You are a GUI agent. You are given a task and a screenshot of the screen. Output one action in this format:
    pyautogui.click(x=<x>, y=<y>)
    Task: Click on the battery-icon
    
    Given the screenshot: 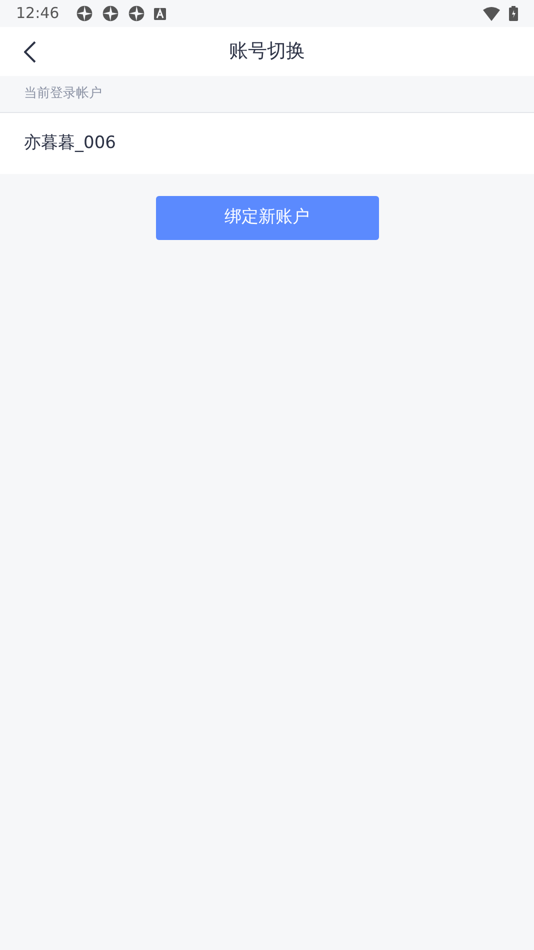 What is the action you would take?
    pyautogui.click(x=513, y=13)
    